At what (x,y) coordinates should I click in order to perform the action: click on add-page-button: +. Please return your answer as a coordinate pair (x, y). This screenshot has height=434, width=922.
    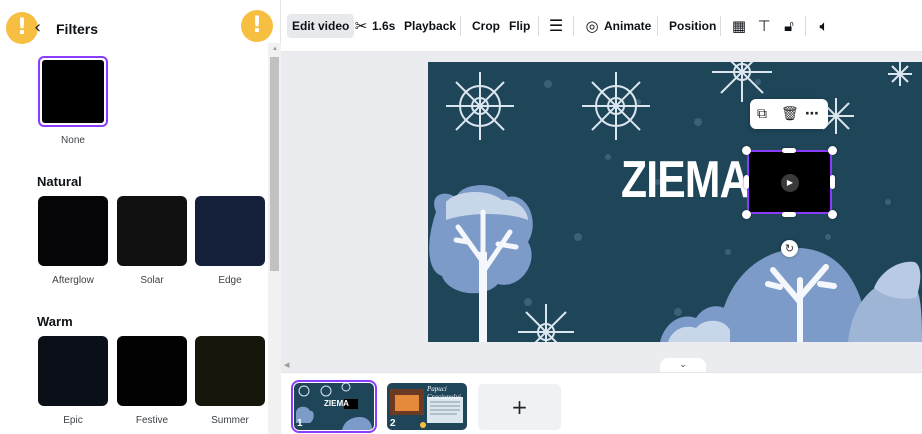
    Looking at the image, I should click on (519, 407).